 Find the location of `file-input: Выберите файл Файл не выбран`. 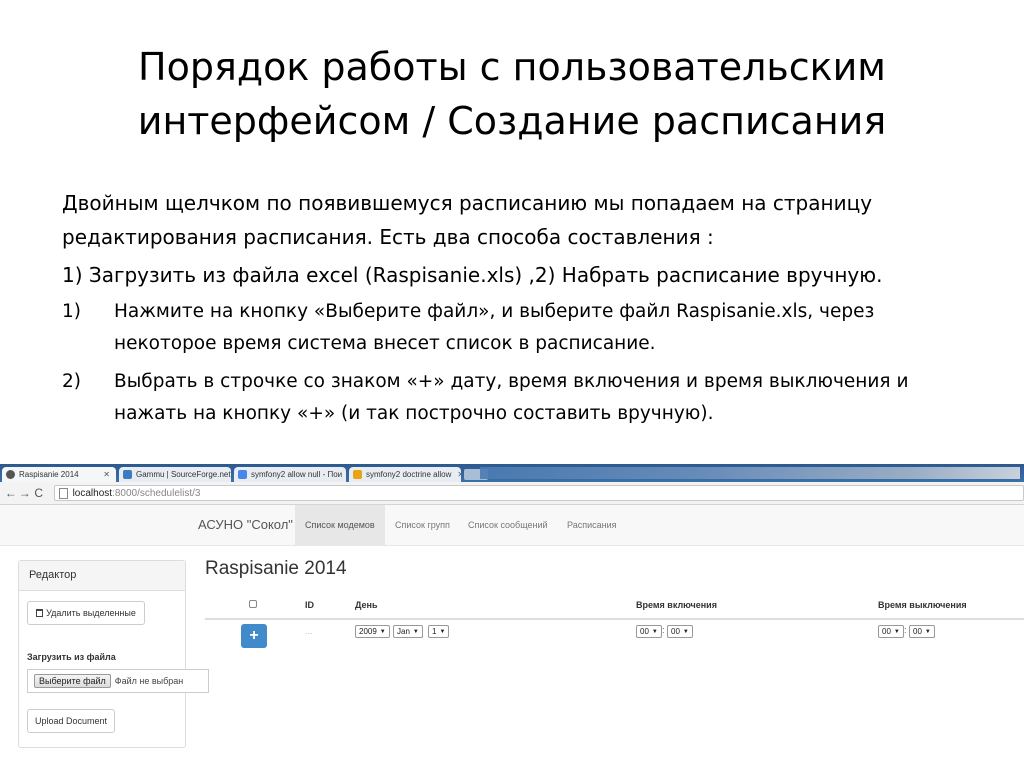

file-input: Выберите файл Файл не выбран is located at coordinates (118, 681).